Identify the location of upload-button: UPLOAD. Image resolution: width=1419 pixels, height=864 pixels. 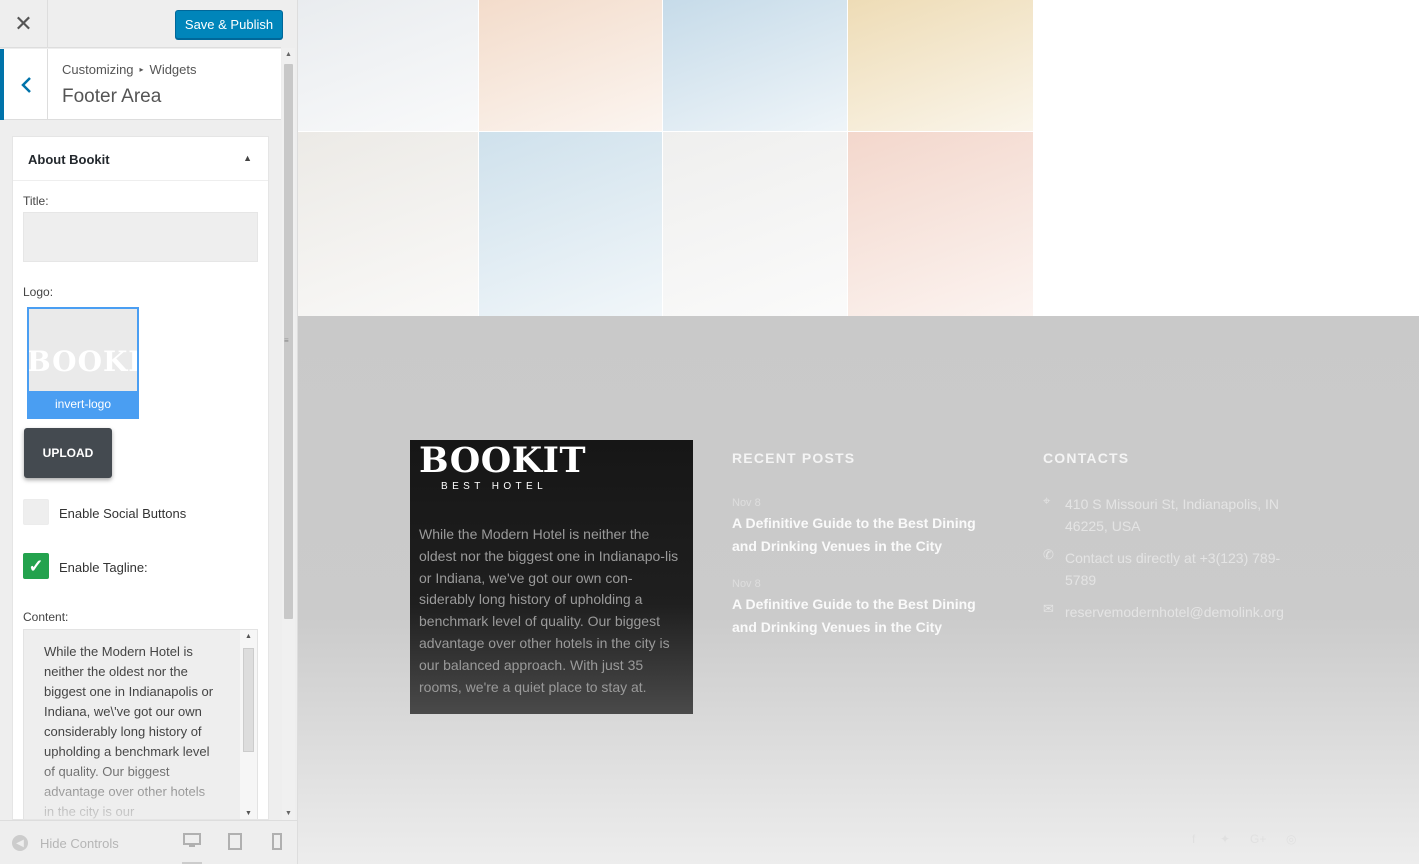
(68, 453).